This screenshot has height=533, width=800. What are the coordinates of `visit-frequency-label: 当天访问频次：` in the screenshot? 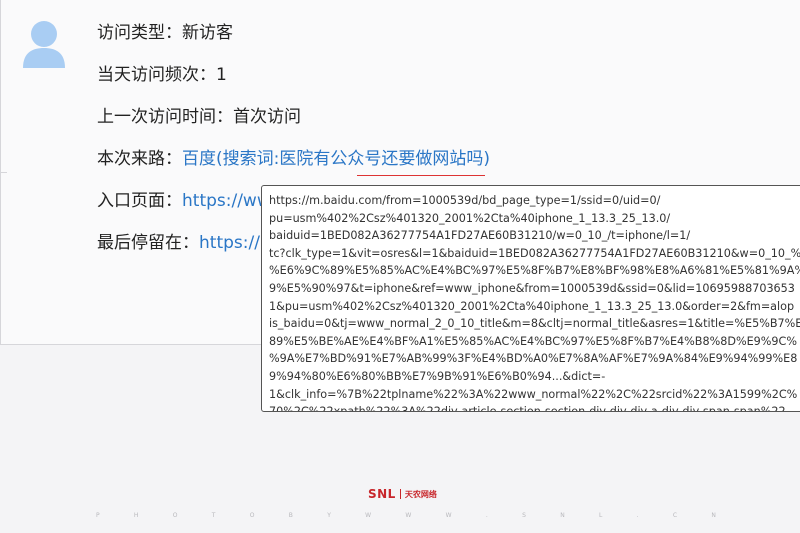 It's located at (156, 75).